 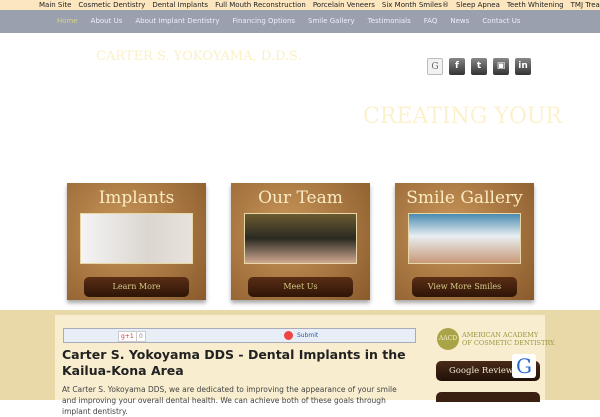 What do you see at coordinates (136, 238) in the screenshot?
I see `implants-photo` at bounding box center [136, 238].